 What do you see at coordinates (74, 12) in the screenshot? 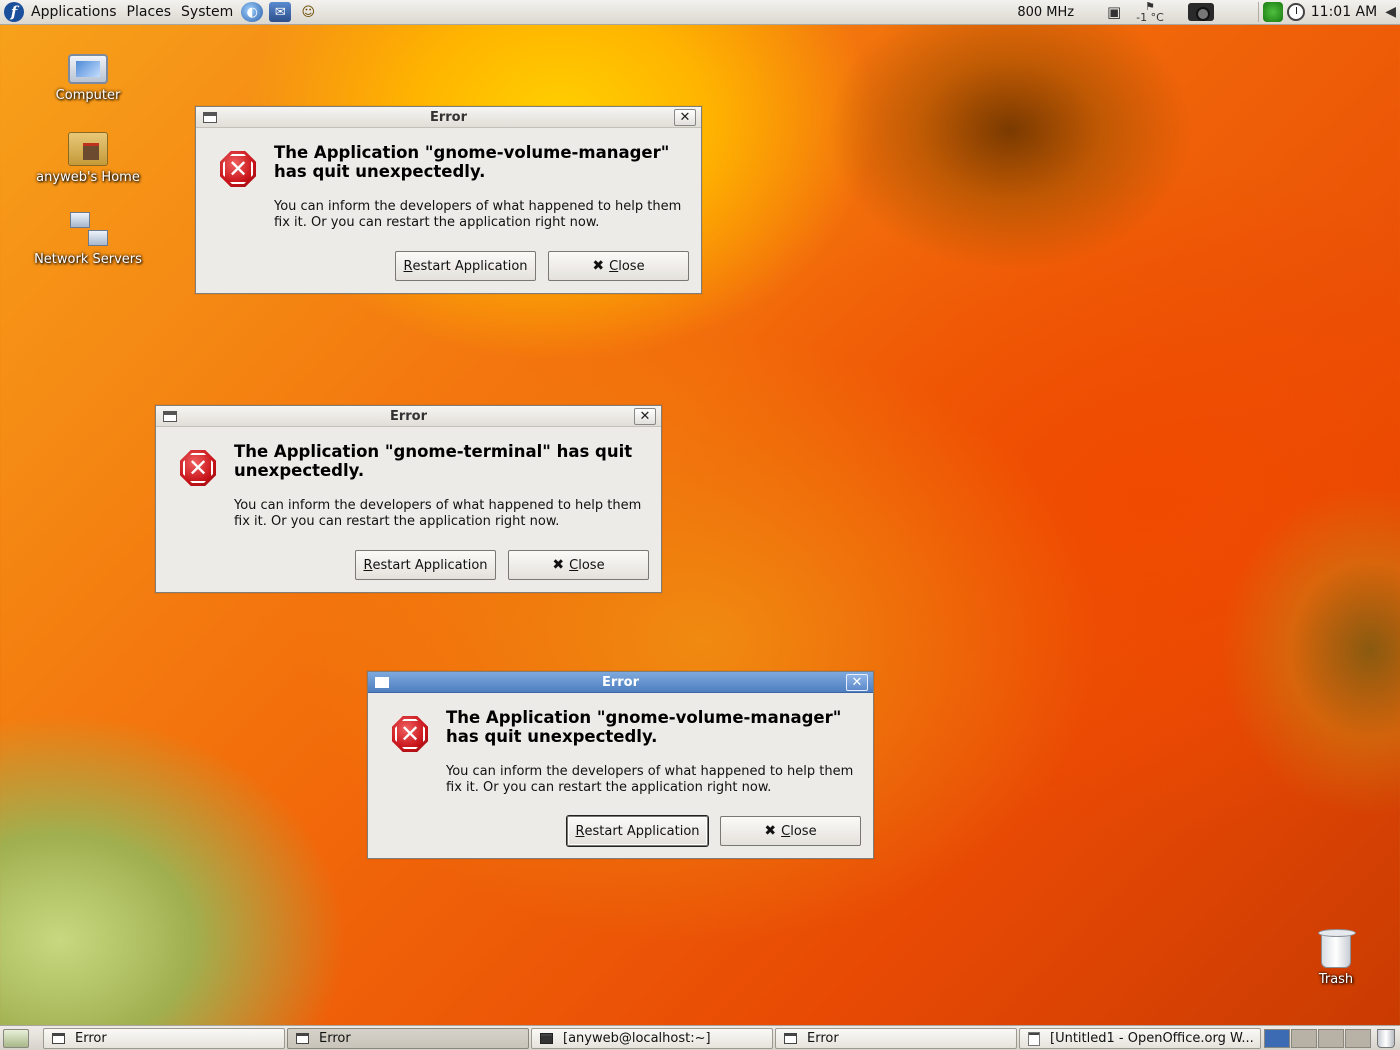
I see `menu-applications: Applications` at bounding box center [74, 12].